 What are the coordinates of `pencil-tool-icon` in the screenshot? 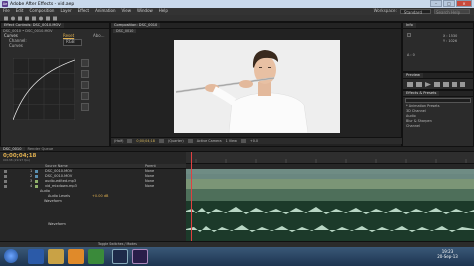 It's located at (85, 74).